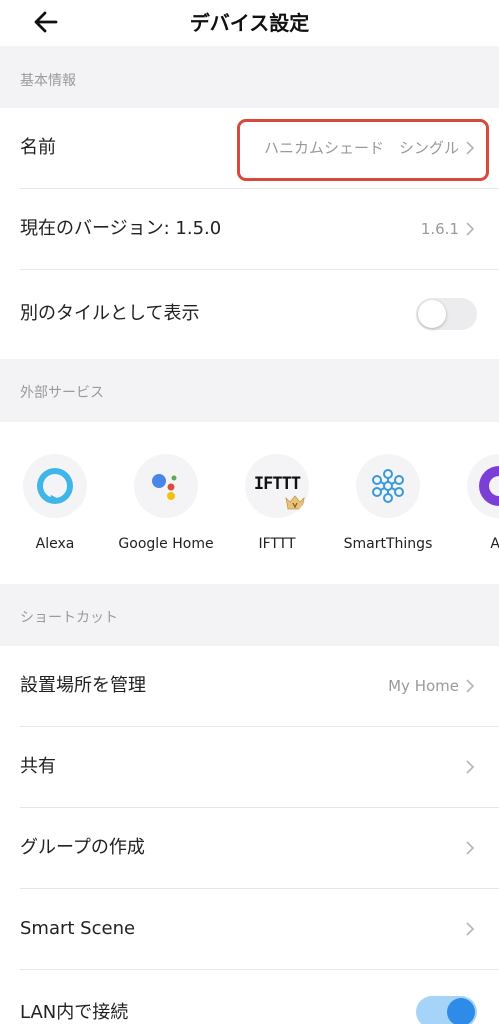 The height and width of the screenshot is (1024, 499). Describe the element at coordinates (38, 766) in the screenshot. I see `share-label: 共有` at that location.